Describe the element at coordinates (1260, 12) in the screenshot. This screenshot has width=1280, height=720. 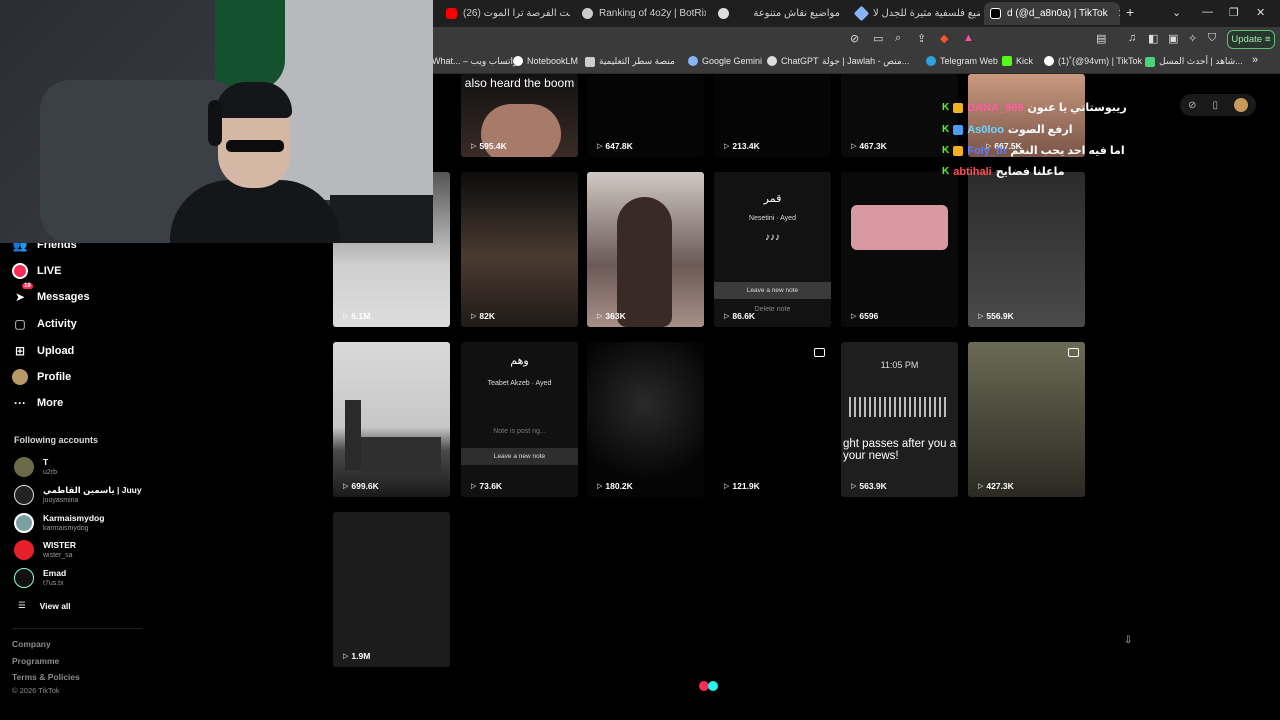
I see `close-window-icon: ✕` at that location.